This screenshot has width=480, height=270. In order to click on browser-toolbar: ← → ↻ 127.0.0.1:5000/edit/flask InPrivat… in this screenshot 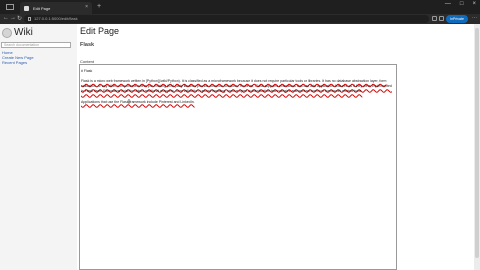, I will do `click(240, 19)`.